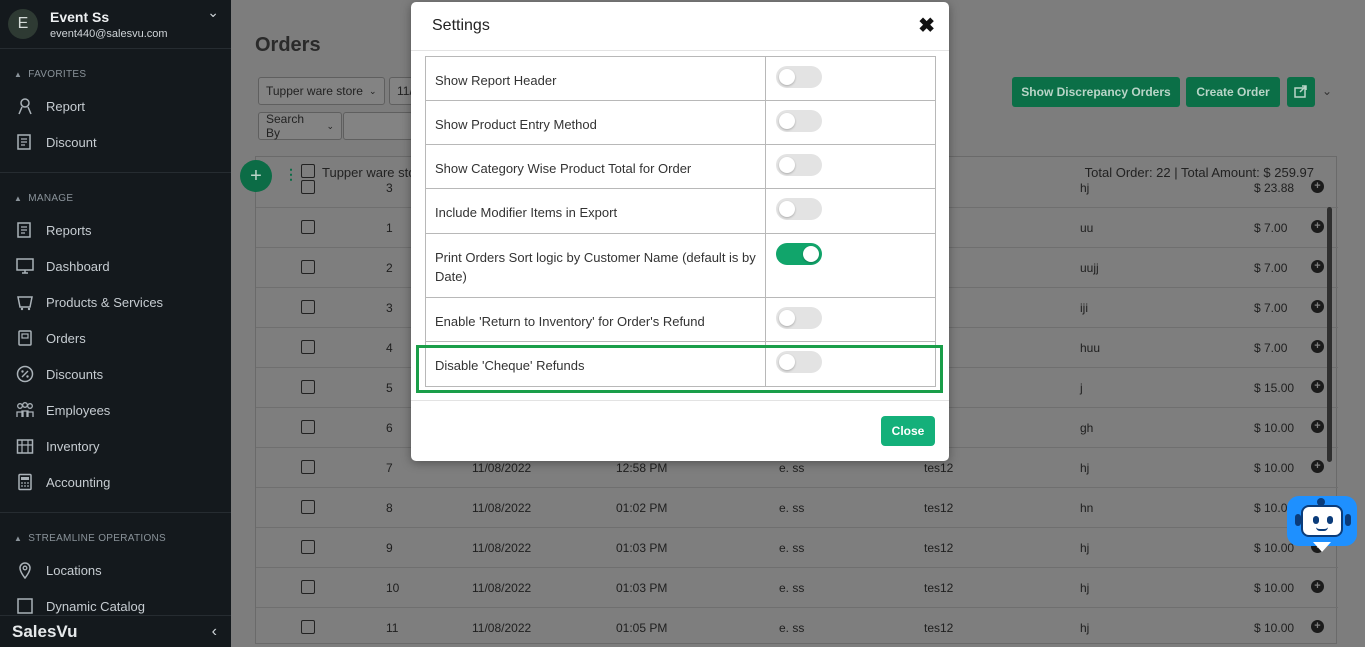 Image resolution: width=1365 pixels, height=647 pixels. I want to click on create-order-button: Create Order, so click(1233, 92).